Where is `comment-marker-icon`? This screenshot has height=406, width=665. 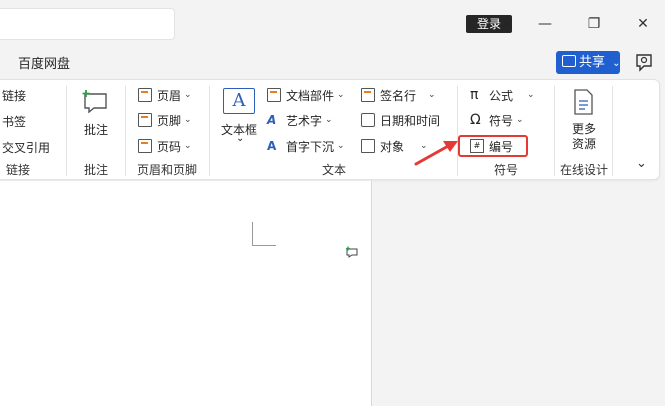 comment-marker-icon is located at coordinates (352, 252).